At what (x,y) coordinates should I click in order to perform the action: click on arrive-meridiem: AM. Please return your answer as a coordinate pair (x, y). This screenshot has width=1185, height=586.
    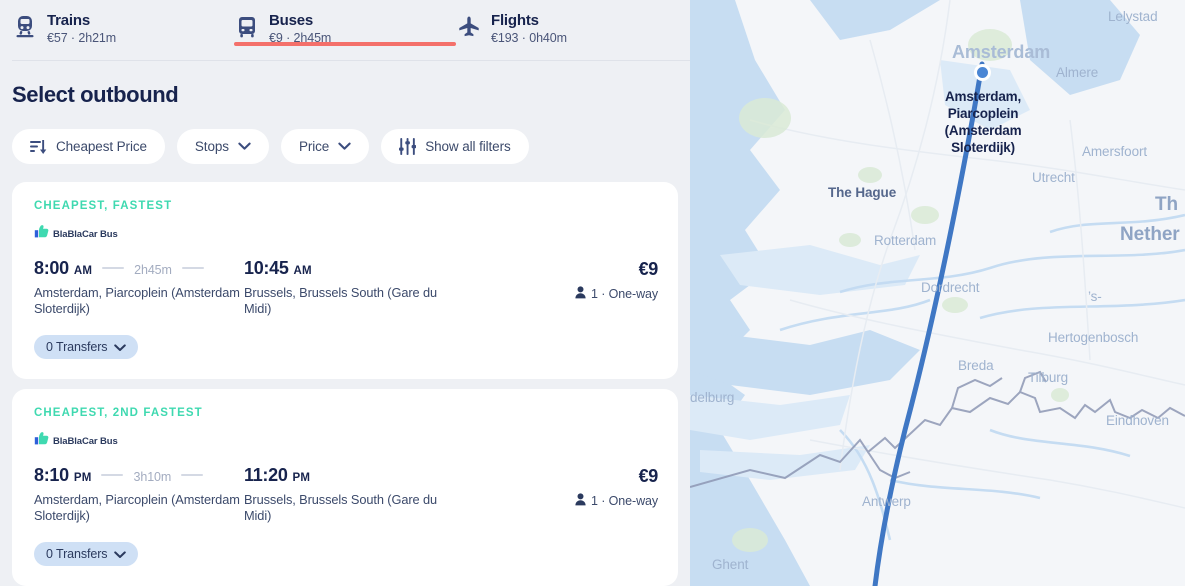
    Looking at the image, I should click on (302, 271).